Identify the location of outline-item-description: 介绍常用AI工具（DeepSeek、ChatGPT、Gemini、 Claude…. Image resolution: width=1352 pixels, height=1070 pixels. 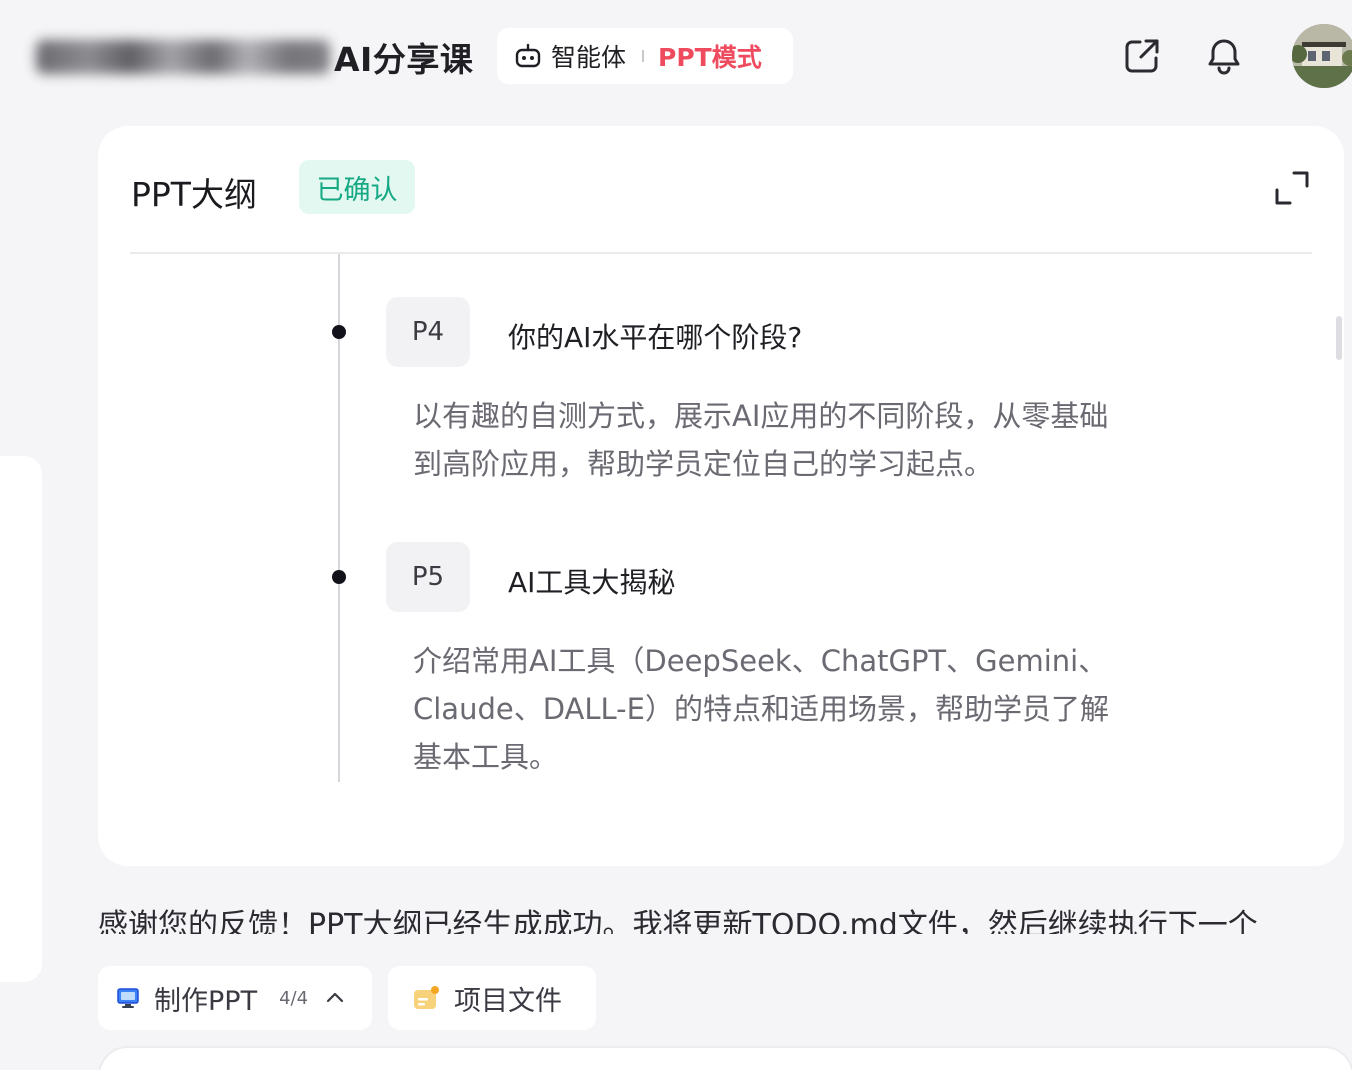
(808, 709).